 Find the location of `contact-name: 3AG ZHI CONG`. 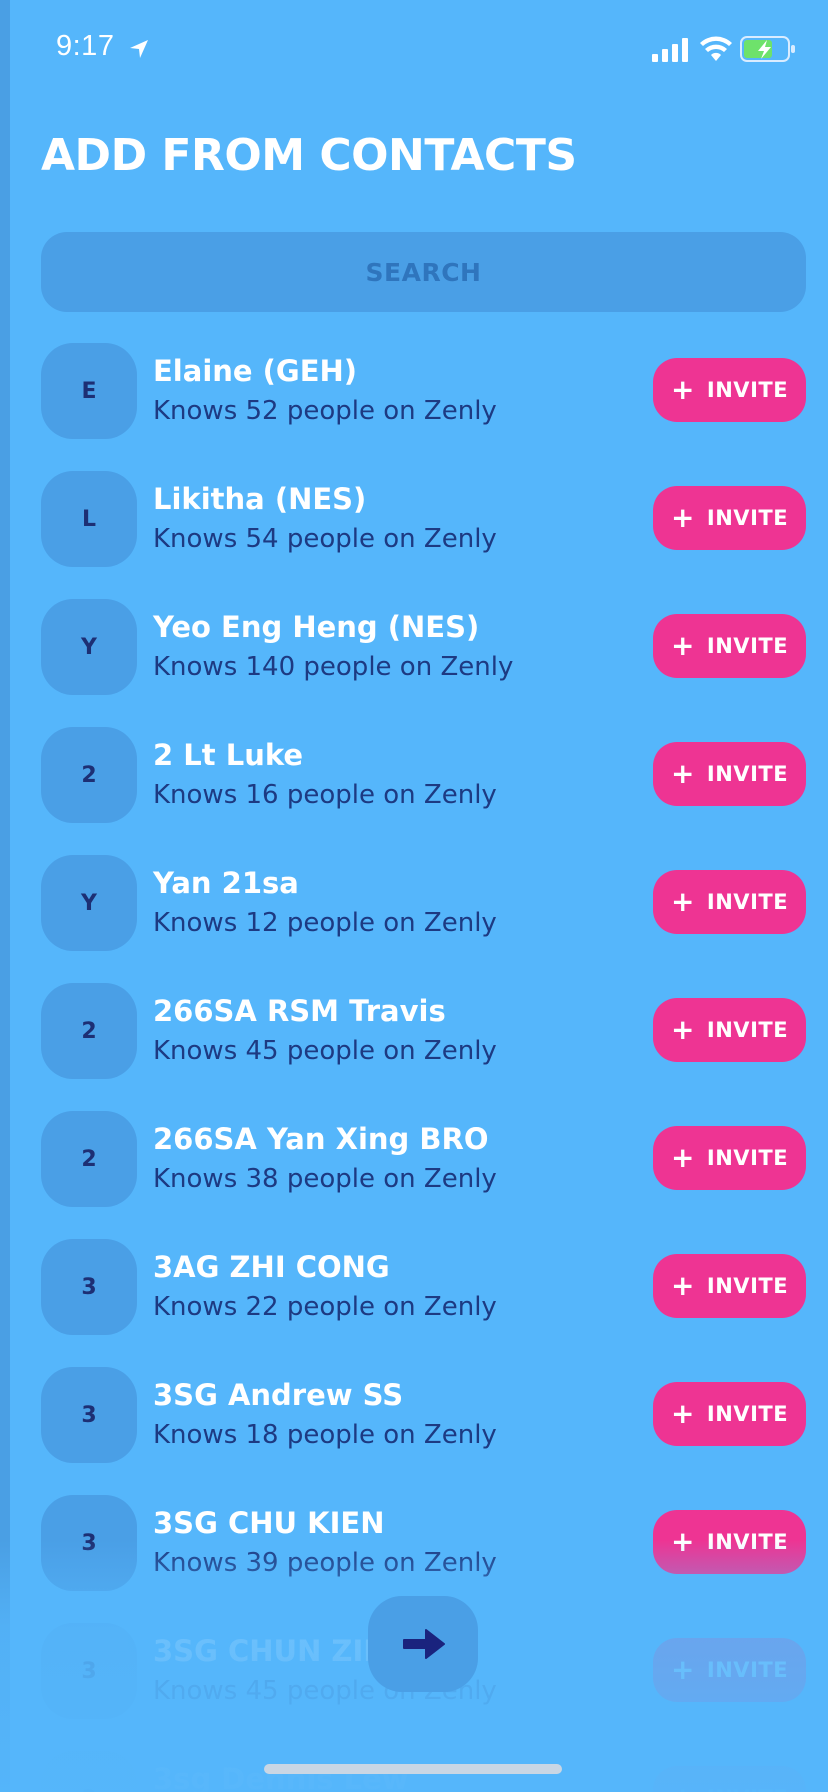

contact-name: 3AG ZHI CONG is located at coordinates (271, 1267).